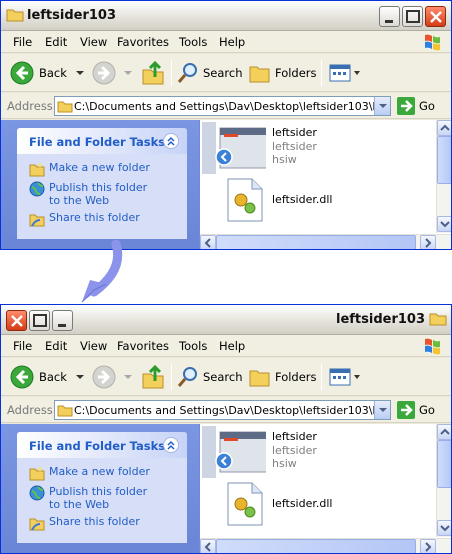 The width and height of the screenshot is (452, 554). I want to click on globe-icon, so click(37, 189).